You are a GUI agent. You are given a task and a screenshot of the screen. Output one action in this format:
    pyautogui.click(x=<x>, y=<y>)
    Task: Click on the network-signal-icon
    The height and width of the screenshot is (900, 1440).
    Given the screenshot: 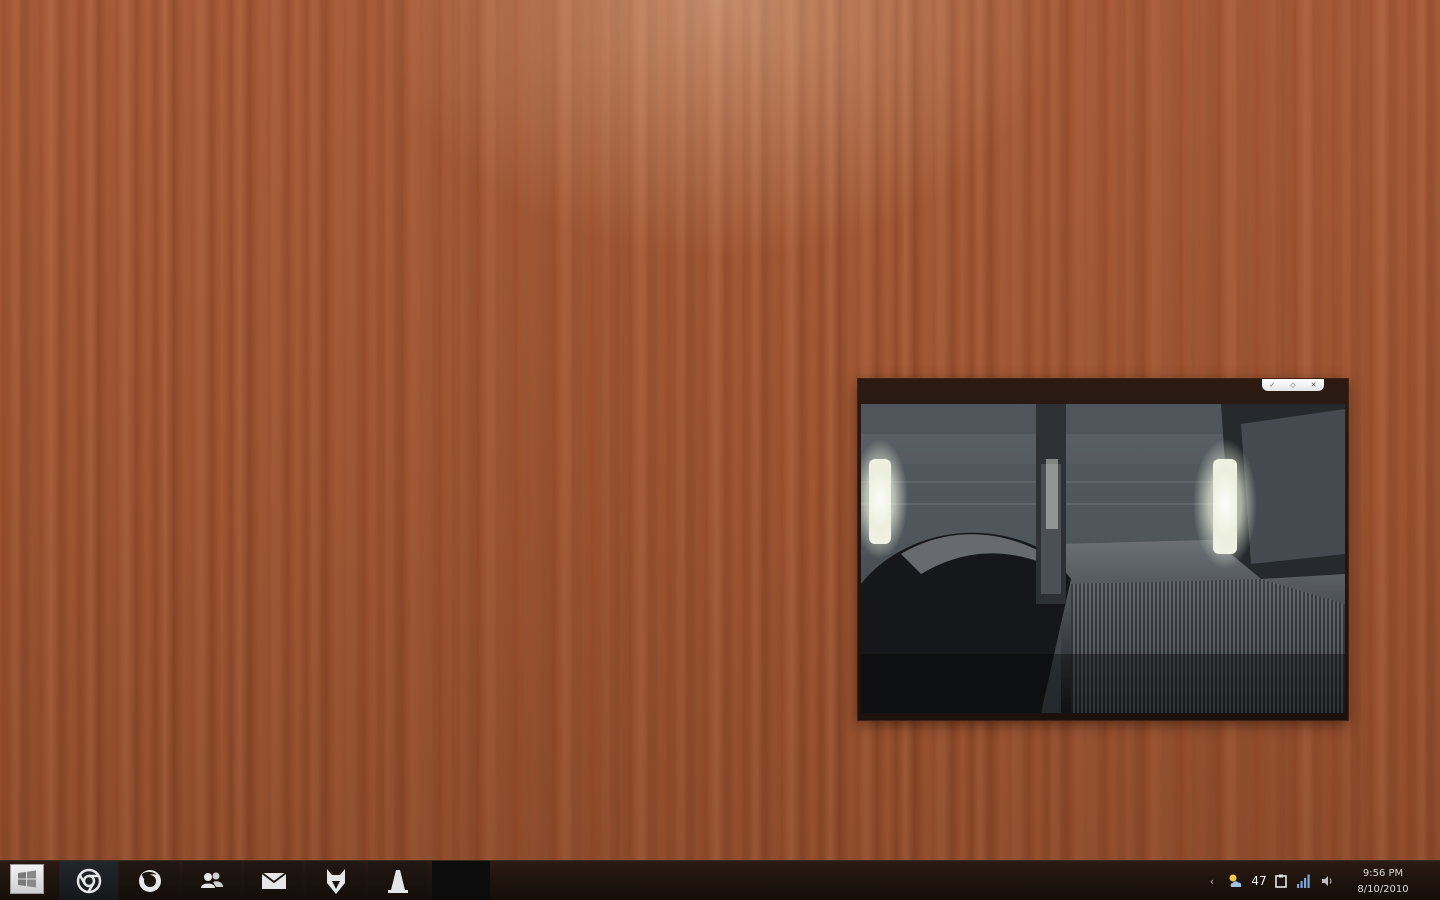 What is the action you would take?
    pyautogui.click(x=1303, y=881)
    